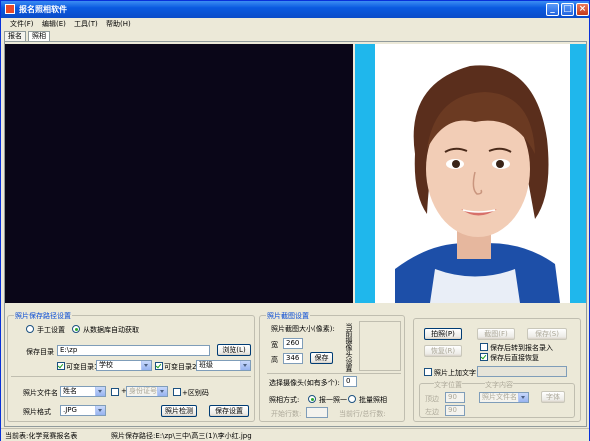 The image size is (590, 441). Describe the element at coordinates (547, 334) in the screenshot. I see `save-photo-button: 保存(S)` at that location.